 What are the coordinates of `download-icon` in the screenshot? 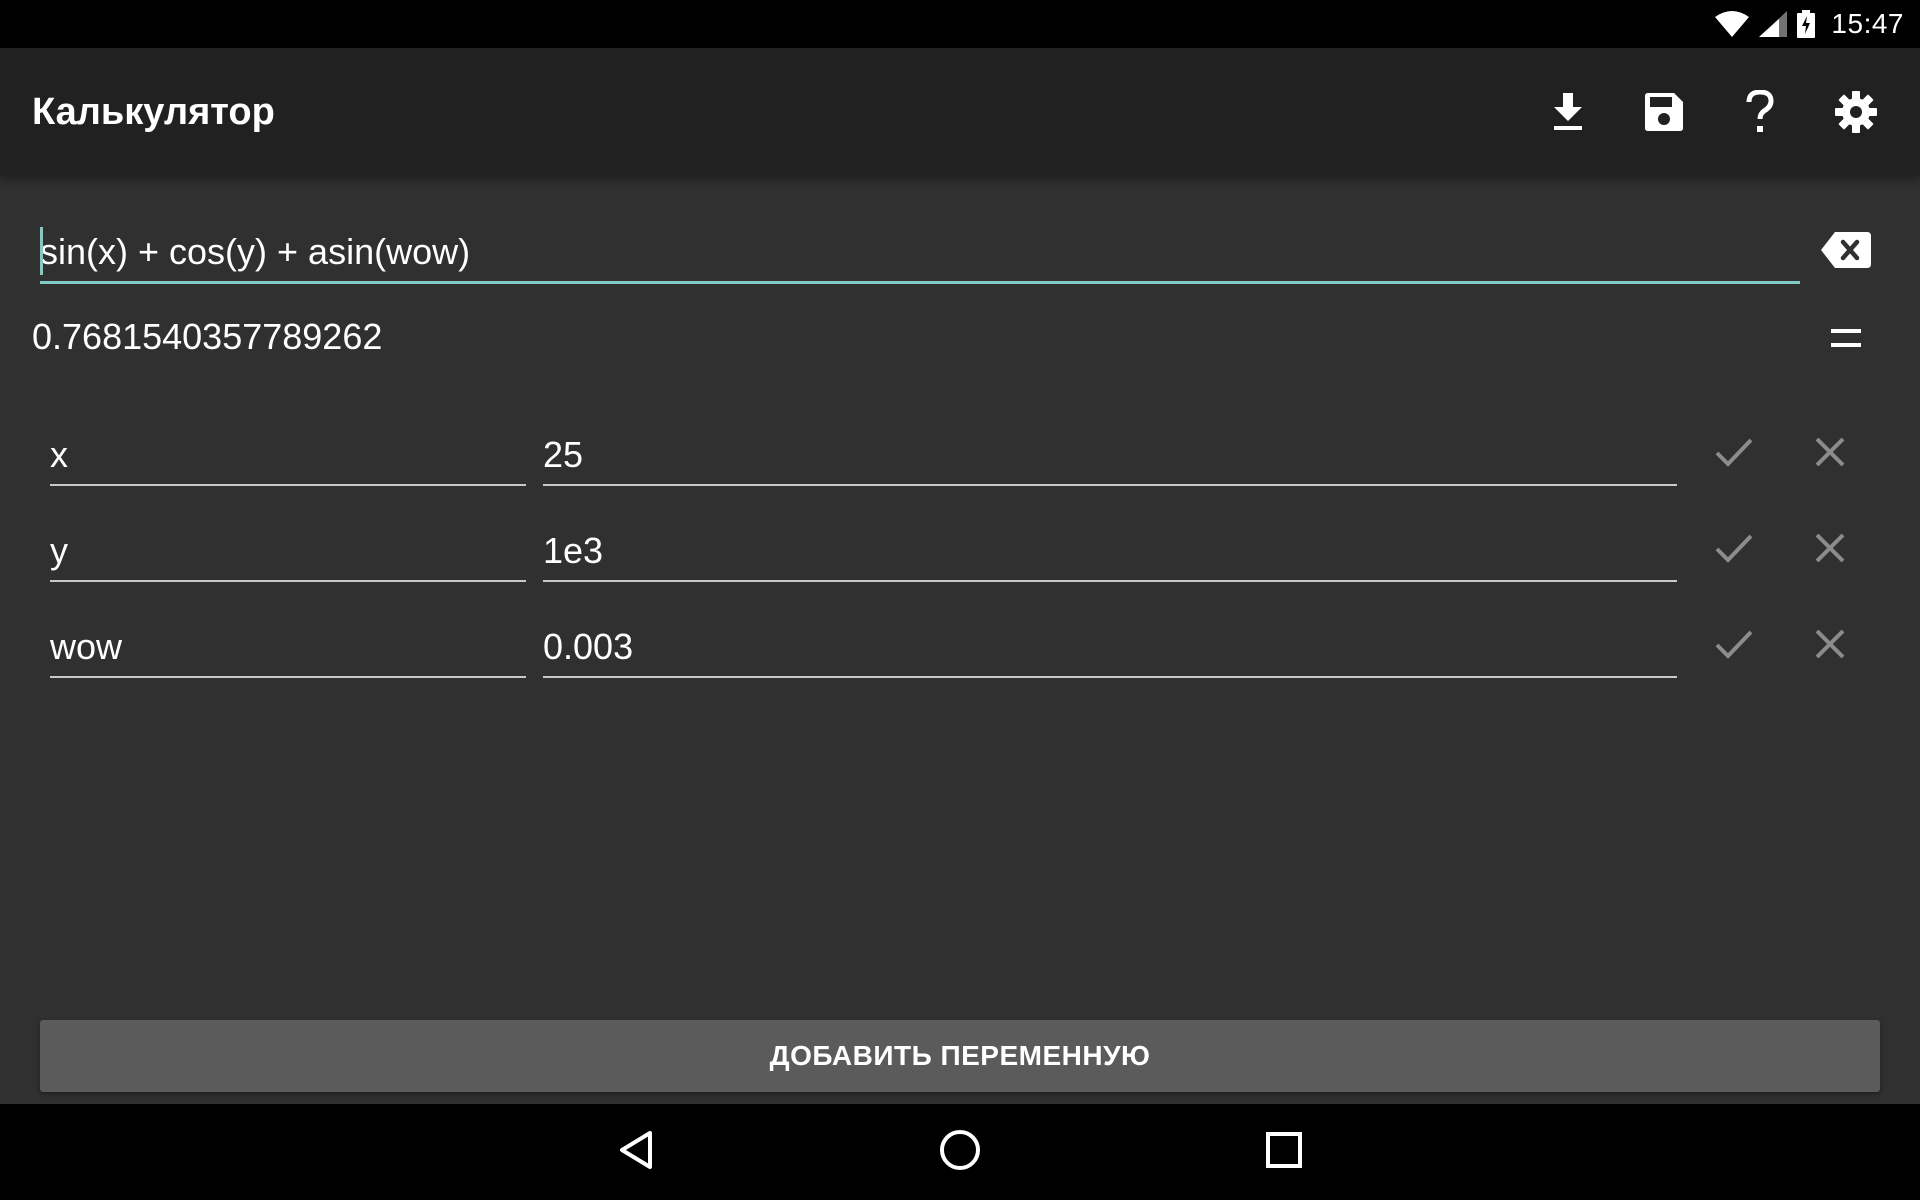 It's located at (1568, 112).